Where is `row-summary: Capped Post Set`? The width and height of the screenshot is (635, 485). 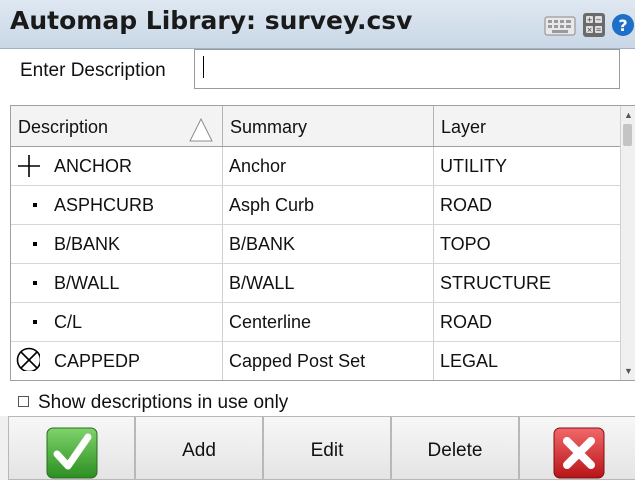
row-summary: Capped Post Set is located at coordinates (327, 361).